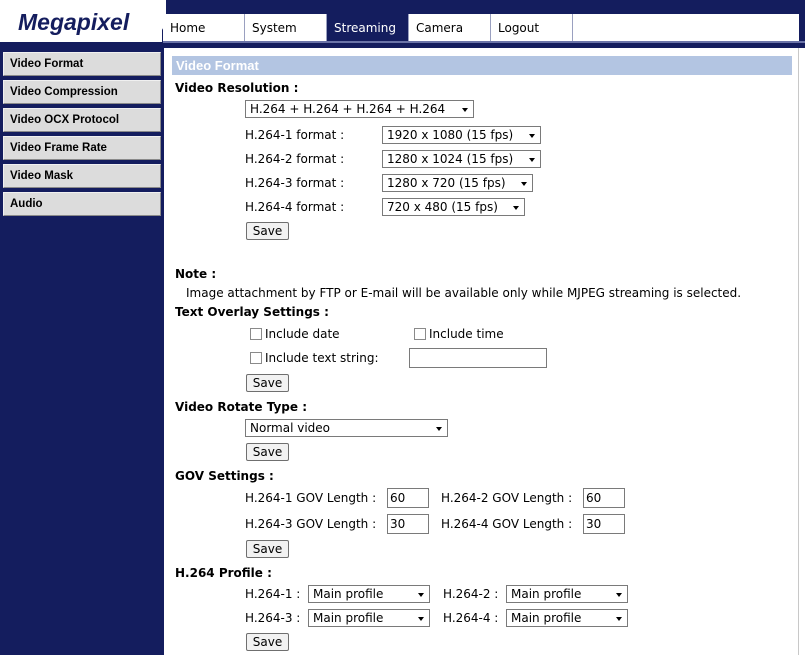 This screenshot has width=805, height=655. I want to click on h264-3-format-label: H.264-3 format :, so click(295, 183).